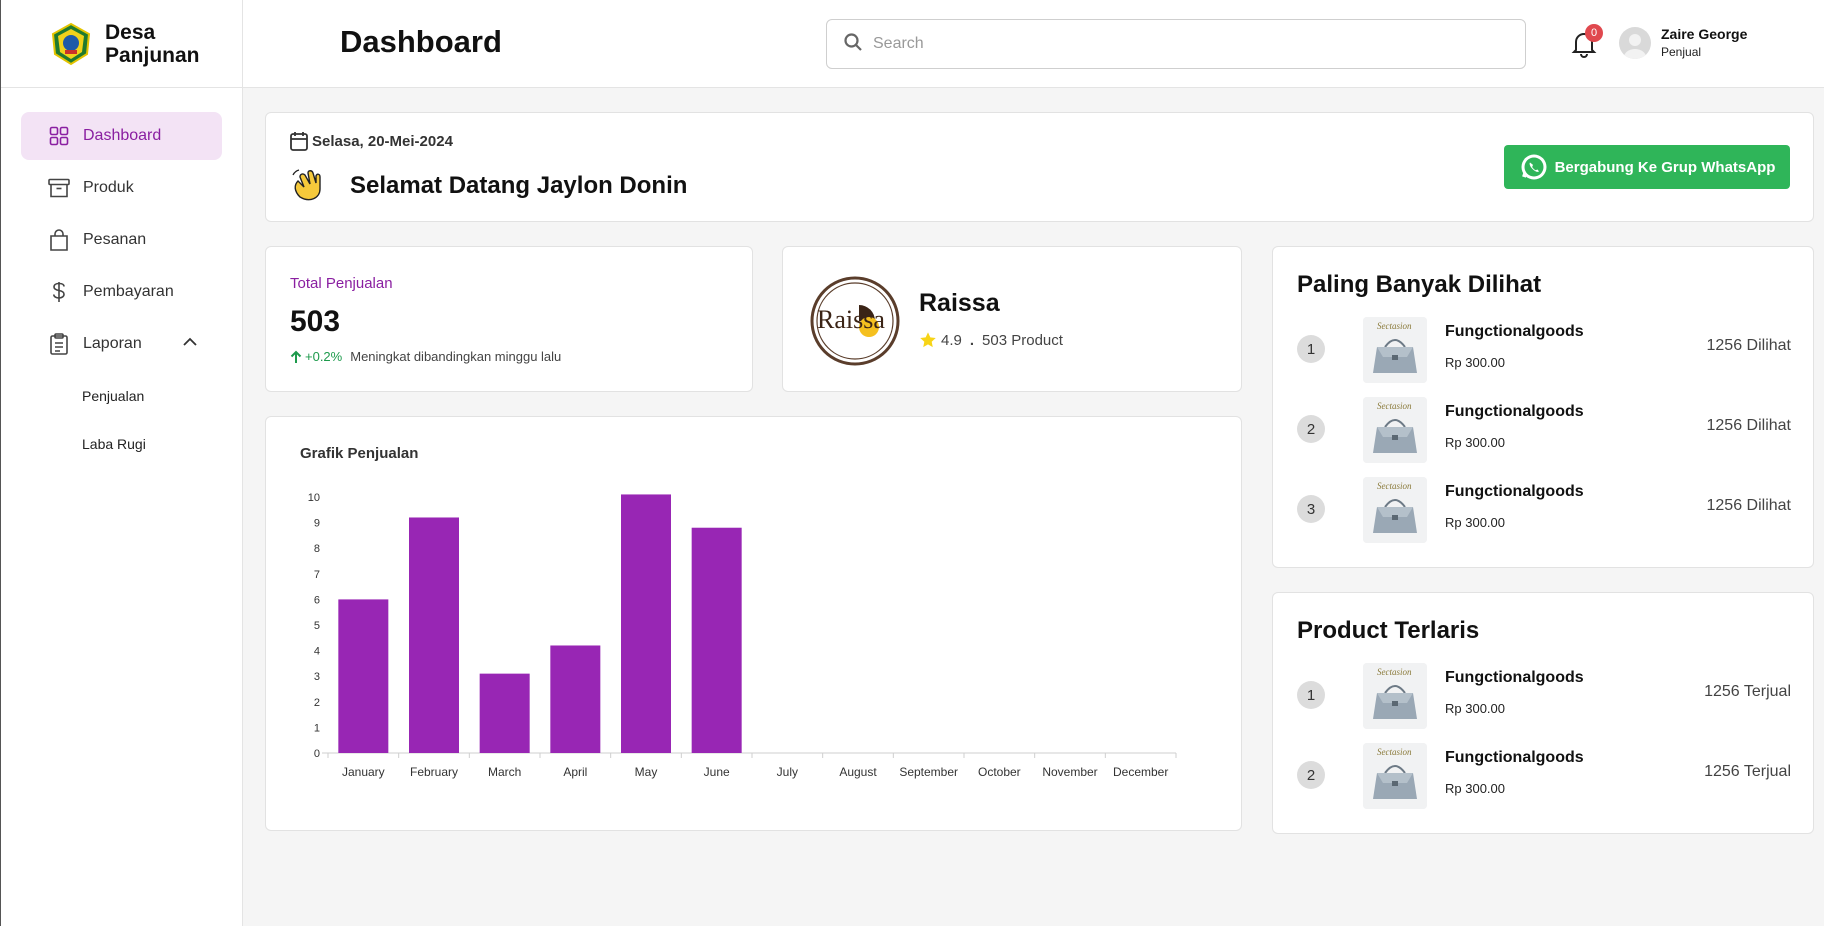 The height and width of the screenshot is (926, 1824). What do you see at coordinates (434, 772) in the screenshot?
I see `x-tick-label: February` at bounding box center [434, 772].